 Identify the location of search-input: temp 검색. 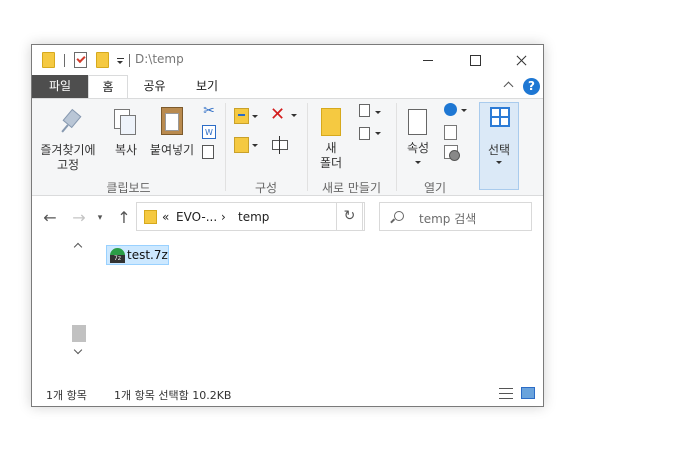
(455, 216).